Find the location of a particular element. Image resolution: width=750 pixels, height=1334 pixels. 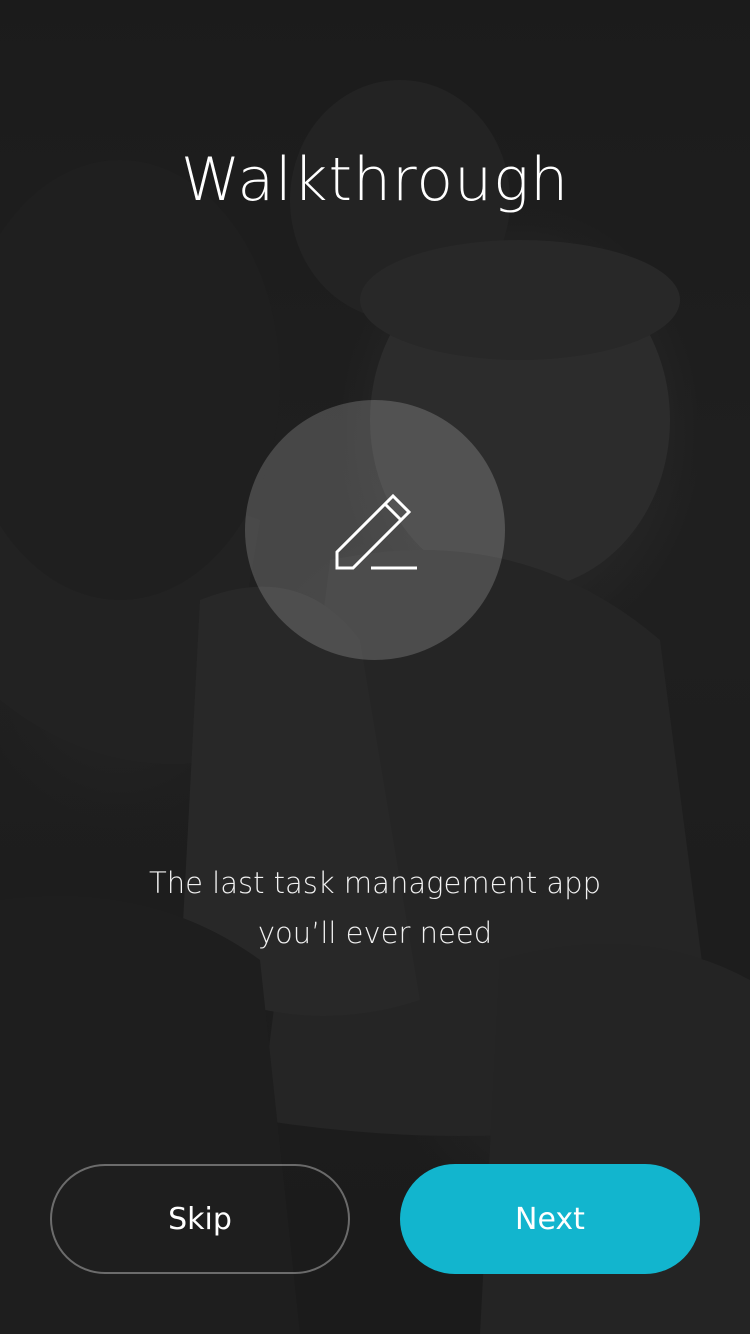

page-title: Walkthrough is located at coordinates (375, 180).